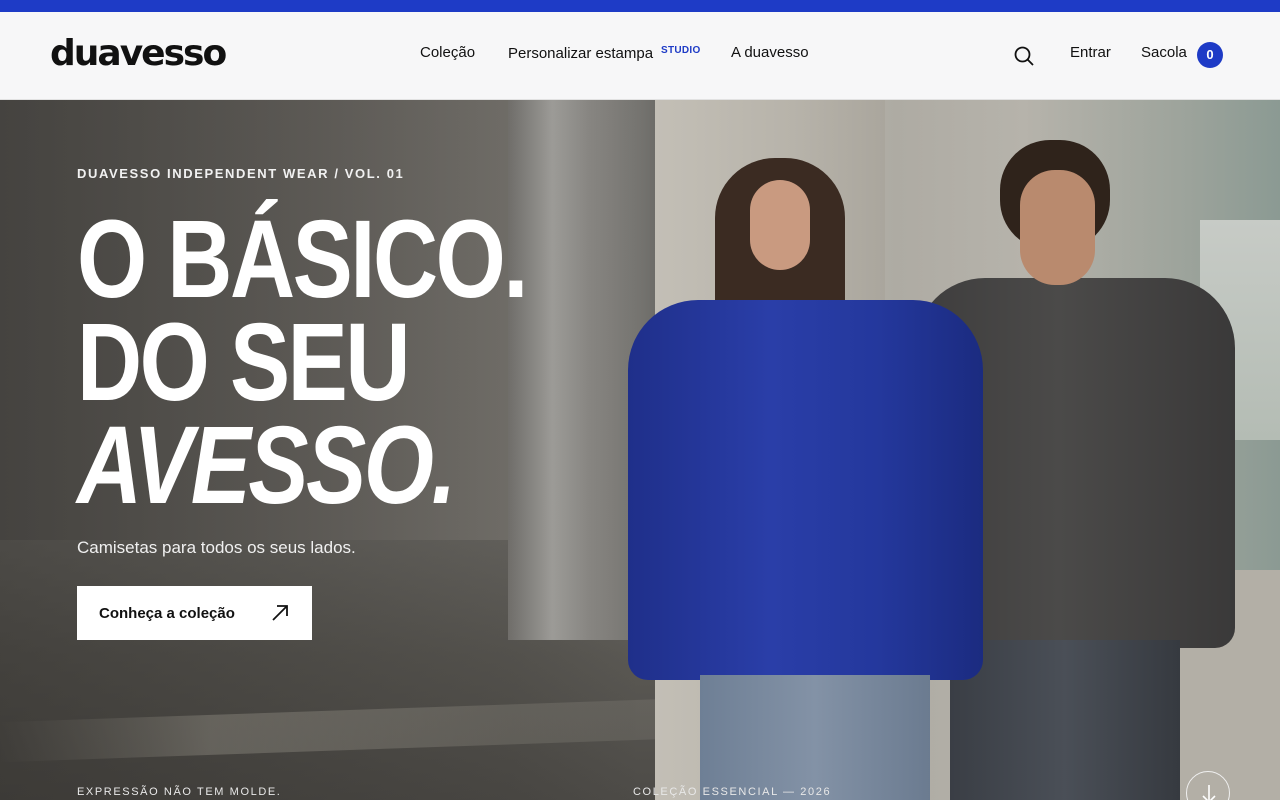 The height and width of the screenshot is (800, 1280). What do you see at coordinates (580, 53) in the screenshot?
I see `nav-personalizar-estampa: Personalizar estampa` at bounding box center [580, 53].